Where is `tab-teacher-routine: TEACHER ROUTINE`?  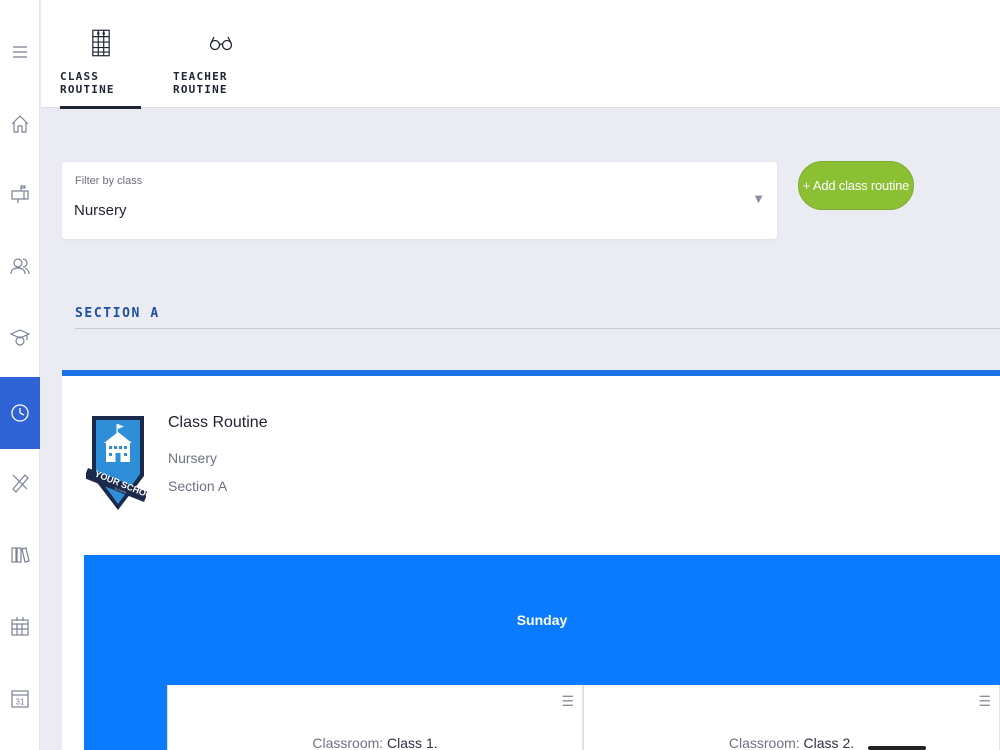
tab-teacher-routine: TEACHER ROUTINE is located at coordinates (220, 54).